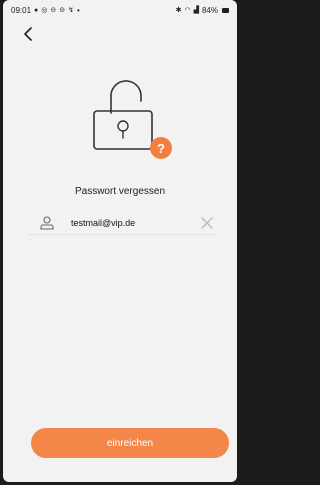  What do you see at coordinates (187, 10) in the screenshot?
I see `wifi-icon: ◠` at bounding box center [187, 10].